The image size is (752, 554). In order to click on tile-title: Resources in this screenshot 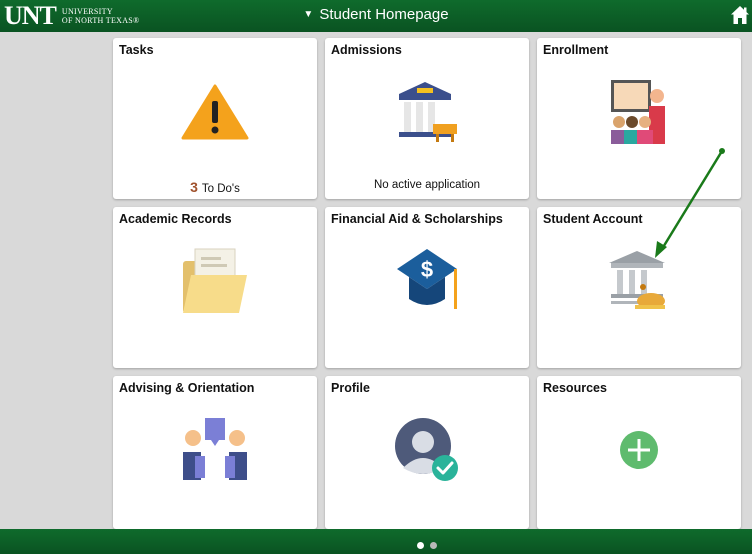, I will do `click(575, 388)`.